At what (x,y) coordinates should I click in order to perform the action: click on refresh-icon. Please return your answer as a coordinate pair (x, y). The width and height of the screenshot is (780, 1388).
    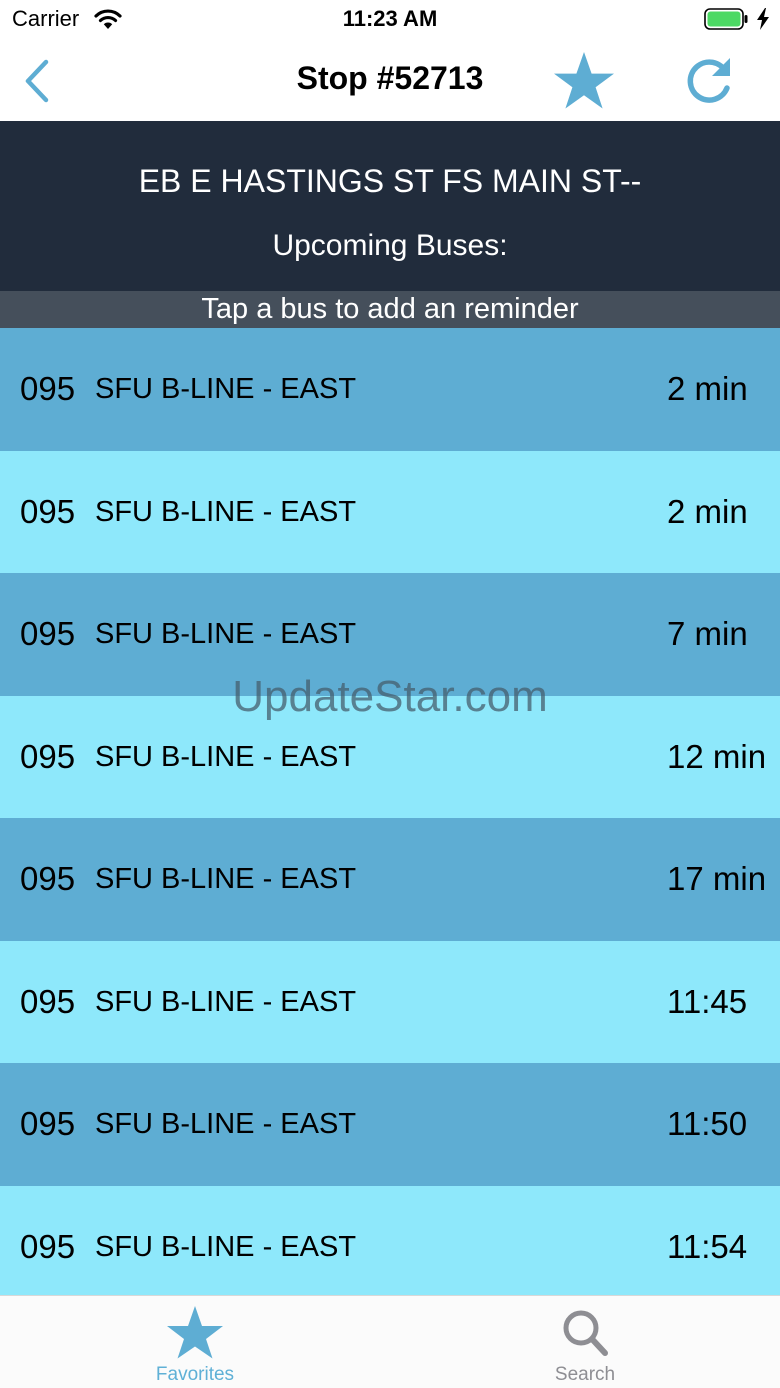
    Looking at the image, I should click on (708, 80).